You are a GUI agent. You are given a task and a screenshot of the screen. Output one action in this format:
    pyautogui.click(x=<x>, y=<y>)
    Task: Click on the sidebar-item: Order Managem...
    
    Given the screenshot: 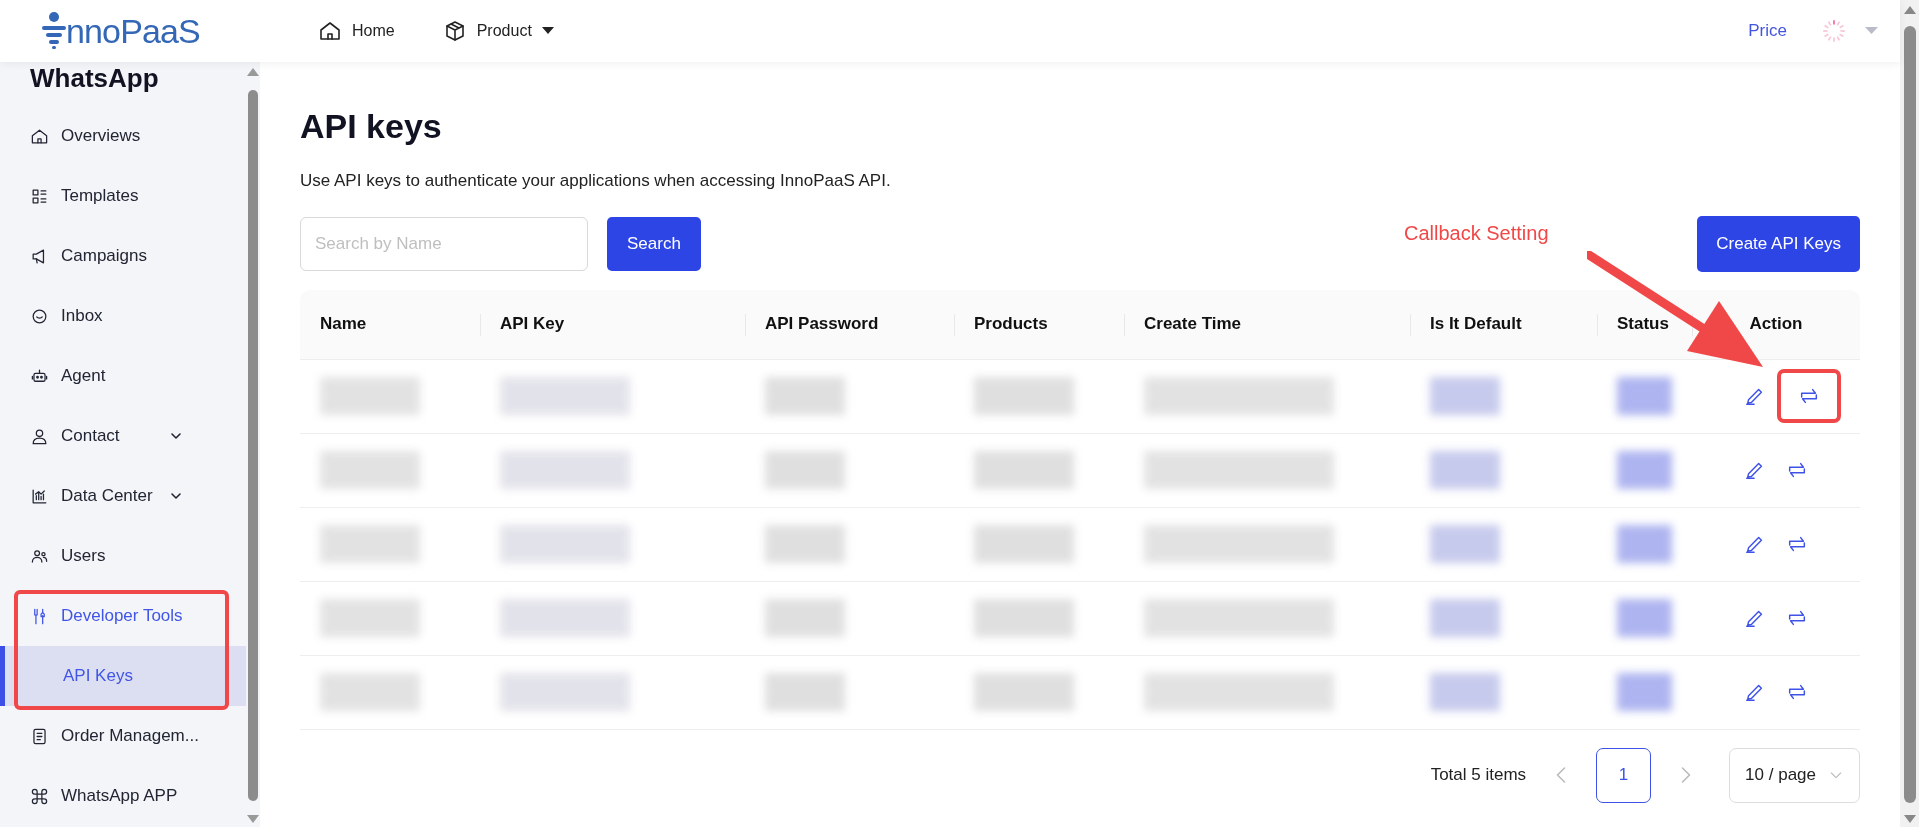 What is the action you would take?
    pyautogui.click(x=123, y=736)
    